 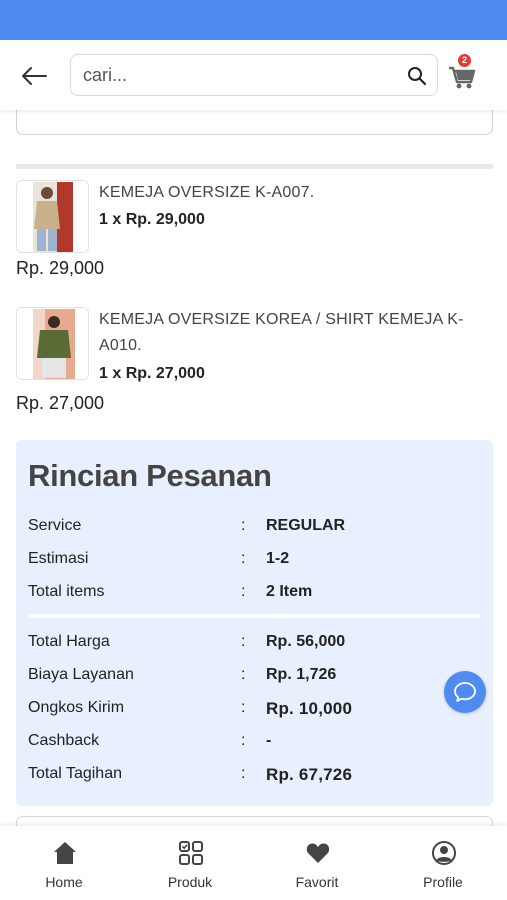 What do you see at coordinates (318, 853) in the screenshot?
I see `heart-icon` at bounding box center [318, 853].